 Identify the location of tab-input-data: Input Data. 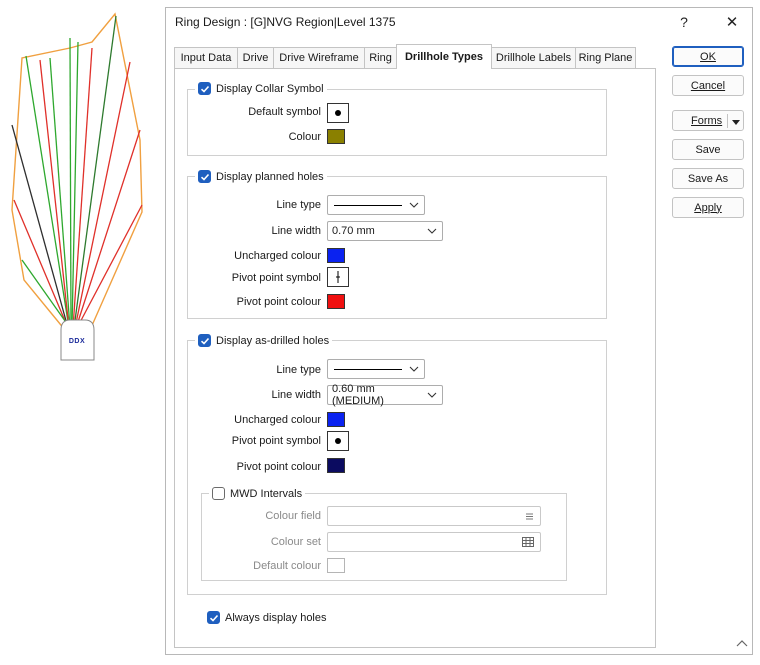
(206, 57).